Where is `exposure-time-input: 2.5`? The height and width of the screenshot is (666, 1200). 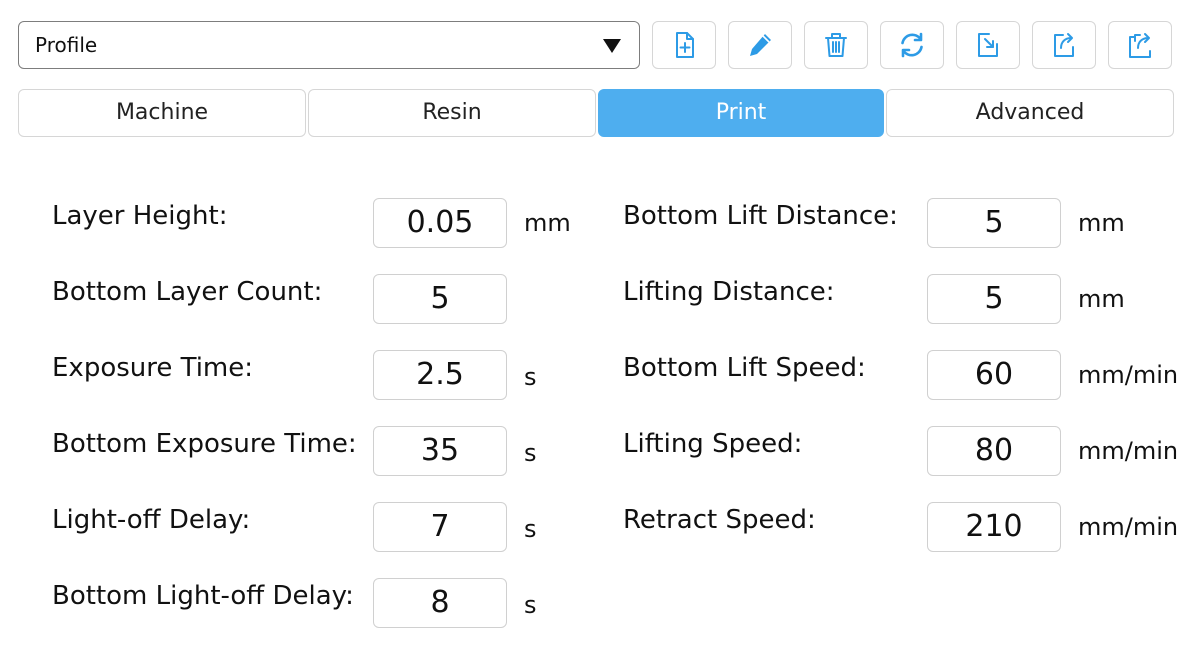
exposure-time-input: 2.5 is located at coordinates (440, 375).